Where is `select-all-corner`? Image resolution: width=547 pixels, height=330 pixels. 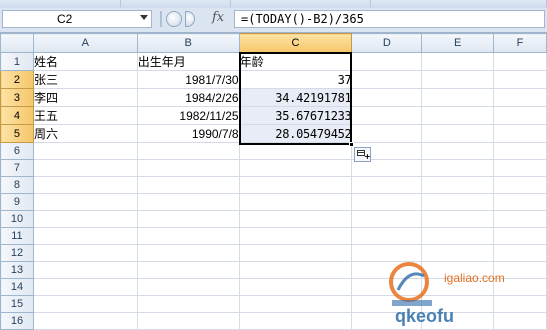
select-all-corner is located at coordinates (17, 43).